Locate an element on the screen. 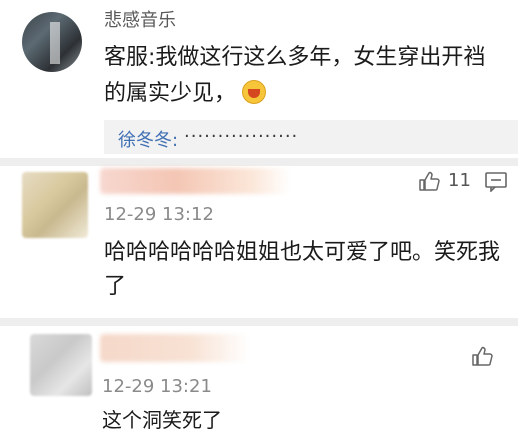 The width and height of the screenshot is (518, 440). comment-2-username-blurred is located at coordinates (195, 181).